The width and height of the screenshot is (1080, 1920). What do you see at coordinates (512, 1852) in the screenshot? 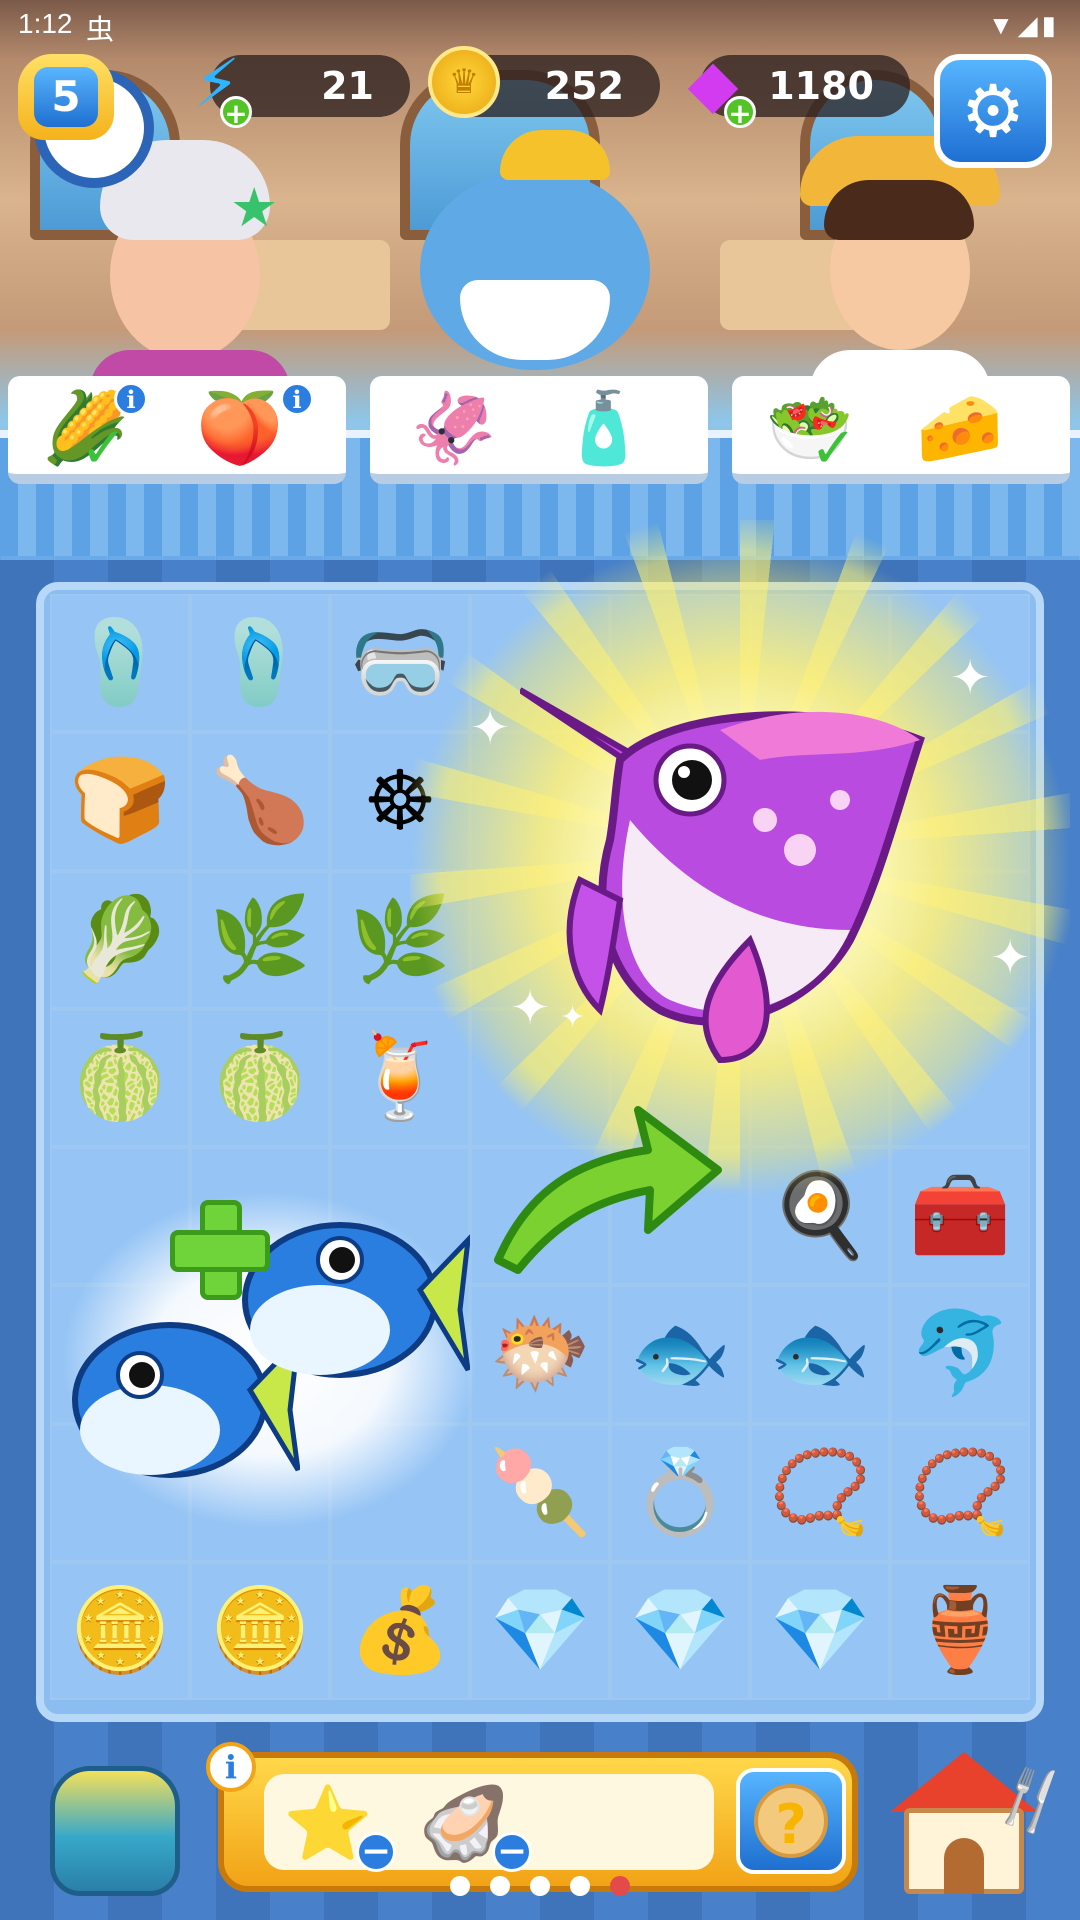
I see `remove-mussel-button: −` at bounding box center [512, 1852].